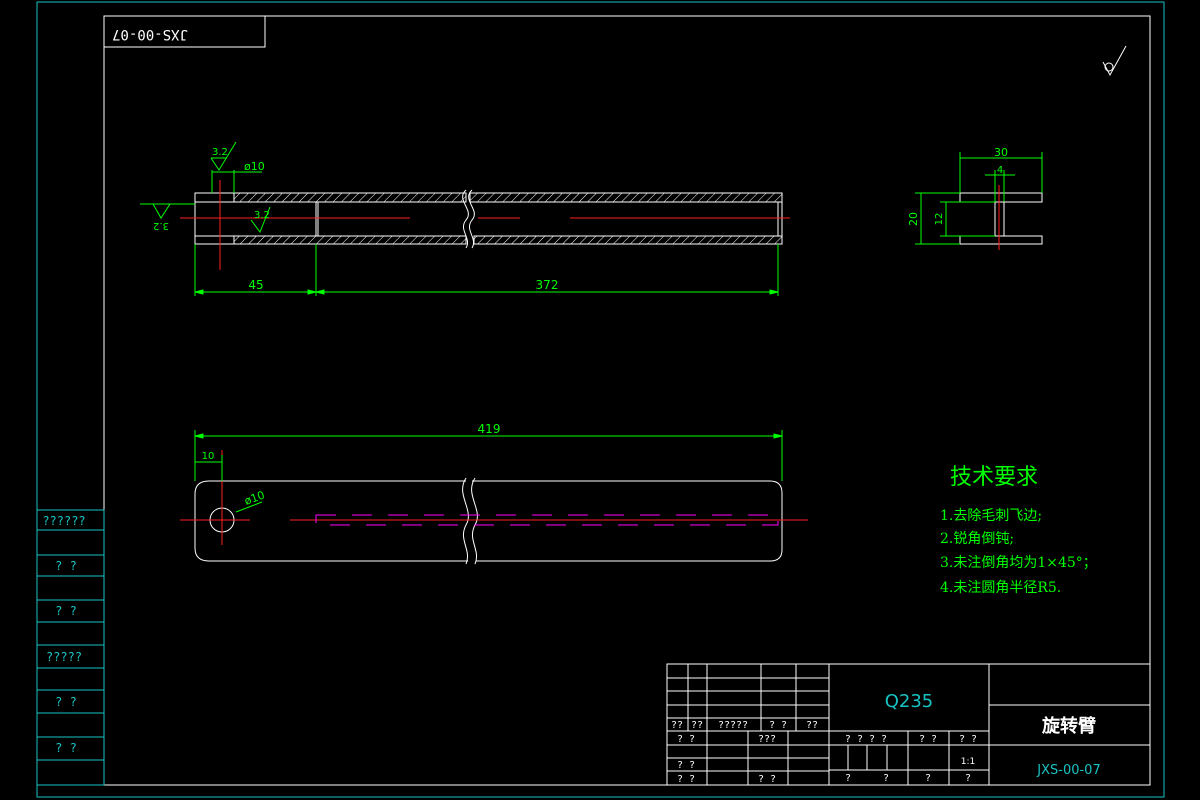  Describe the element at coordinates (255, 285) in the screenshot. I see `dim-len-45: 45` at that location.